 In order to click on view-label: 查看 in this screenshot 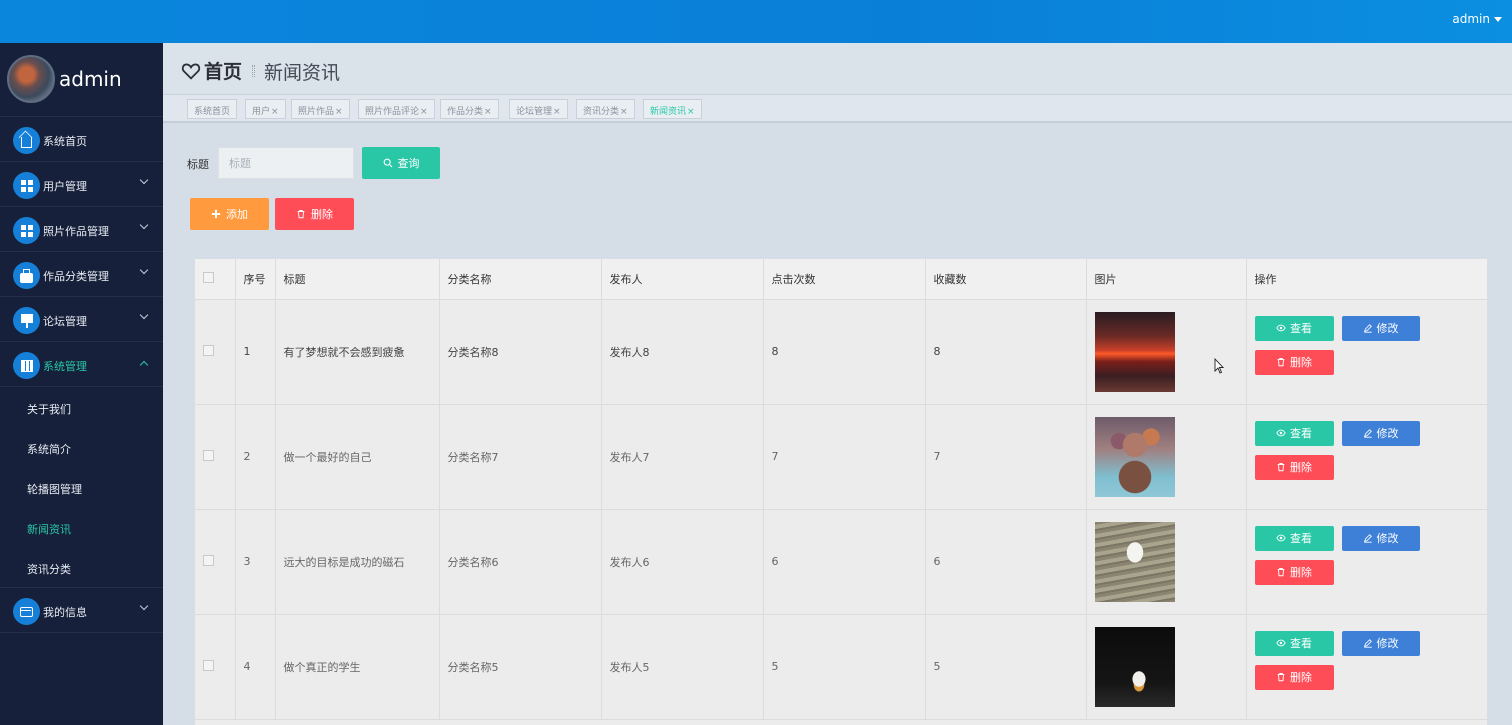, I will do `click(1301, 433)`.